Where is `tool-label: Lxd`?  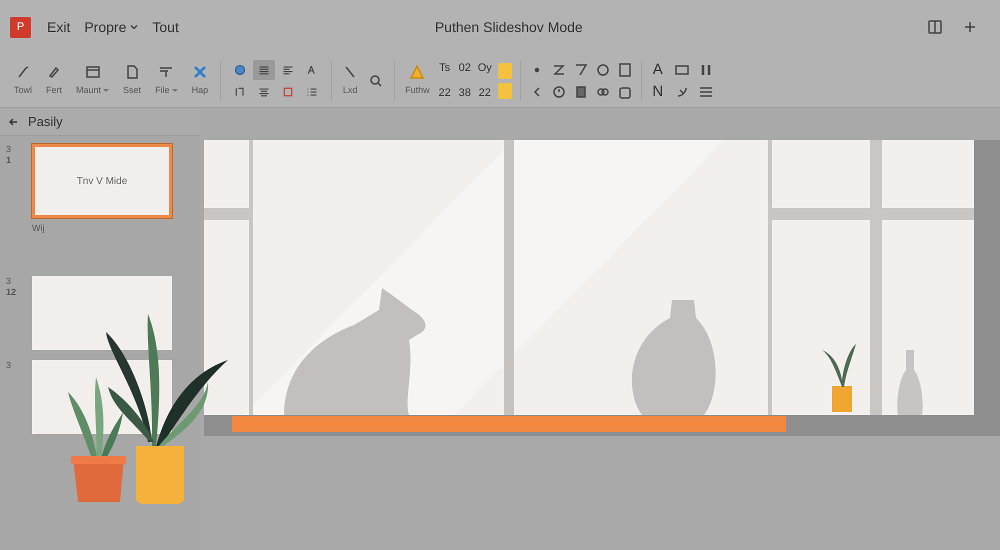 tool-label: Lxd is located at coordinates (350, 90).